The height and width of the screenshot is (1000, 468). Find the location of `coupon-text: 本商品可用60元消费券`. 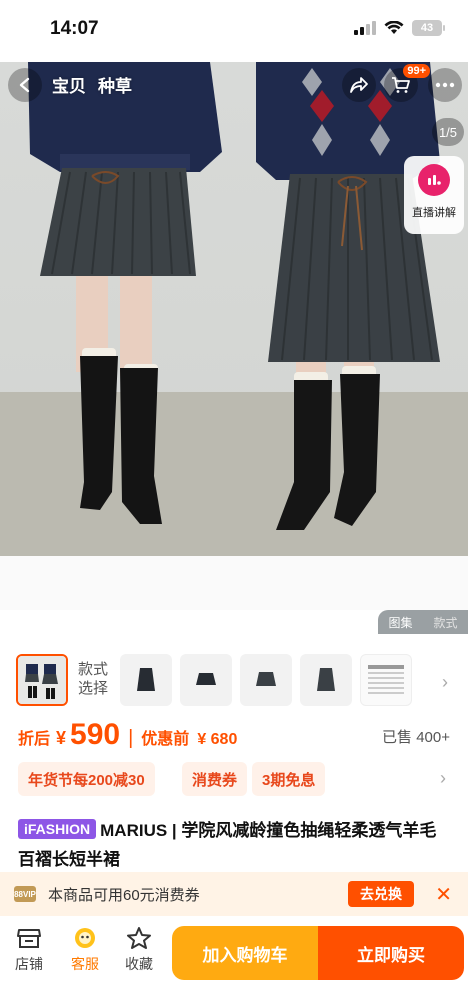

coupon-text: 本商品可用60元消费券 is located at coordinates (124, 895).